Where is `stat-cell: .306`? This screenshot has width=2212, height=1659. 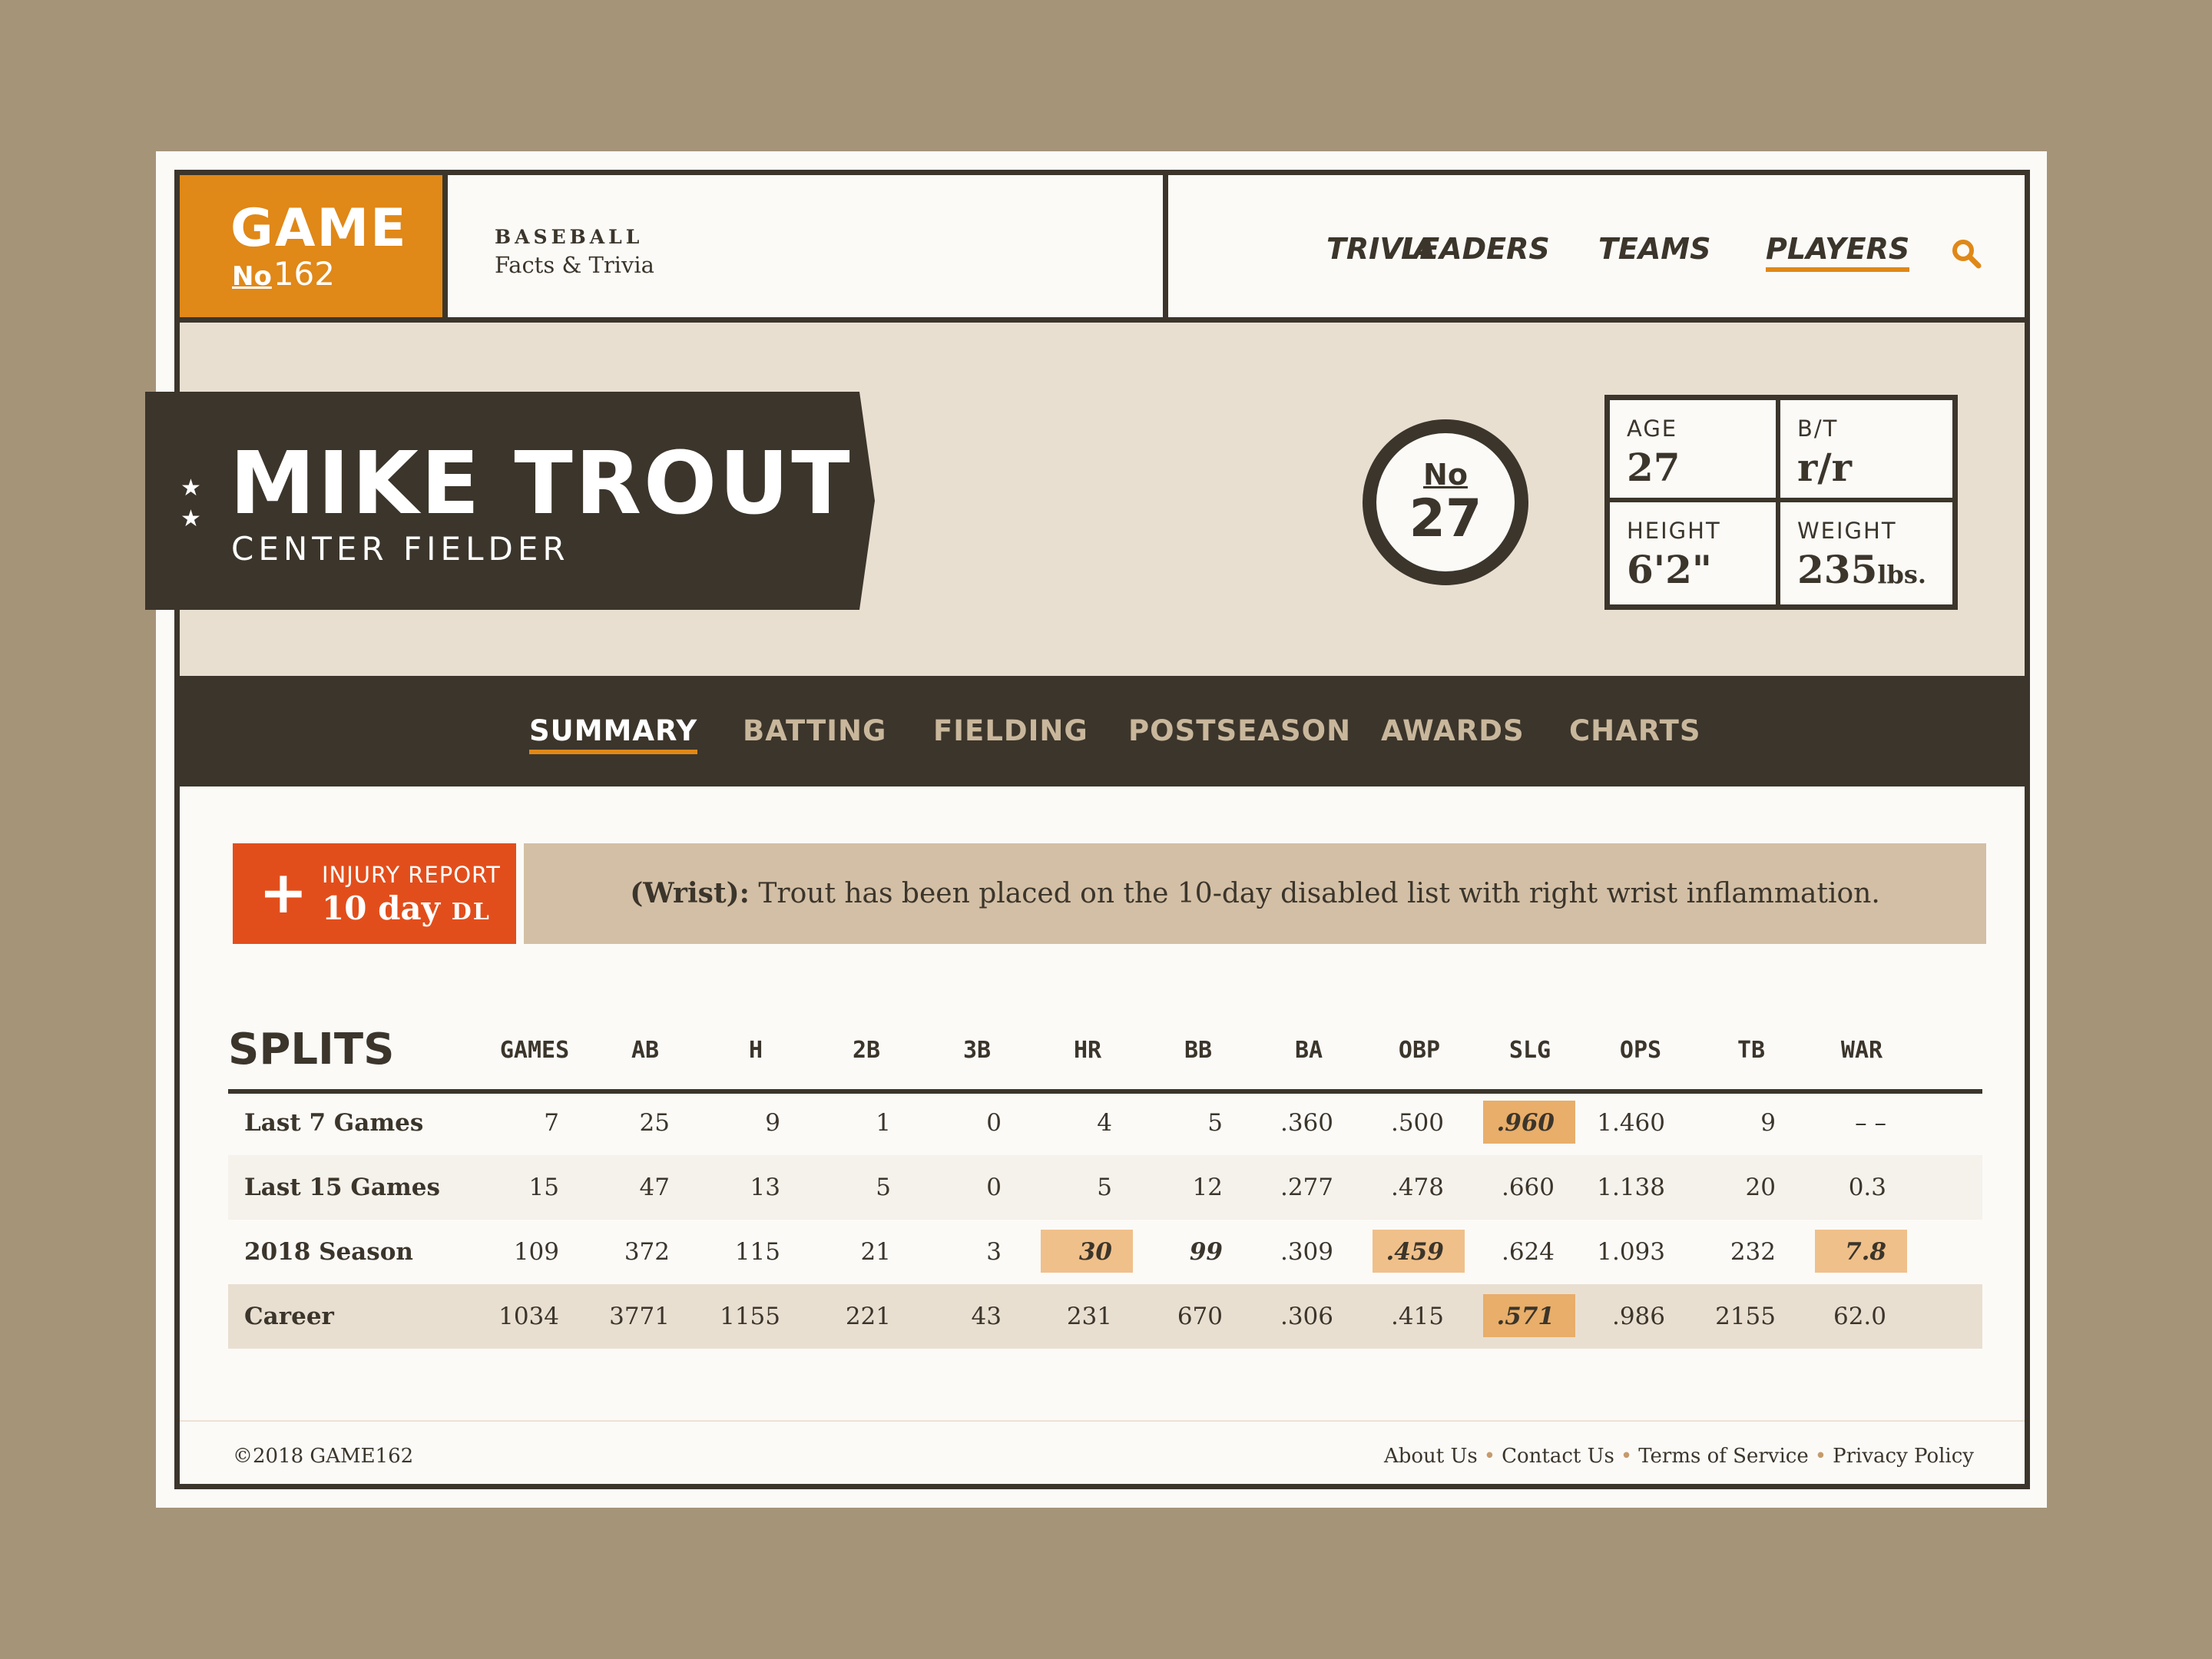
stat-cell: .306 is located at coordinates (1307, 1317).